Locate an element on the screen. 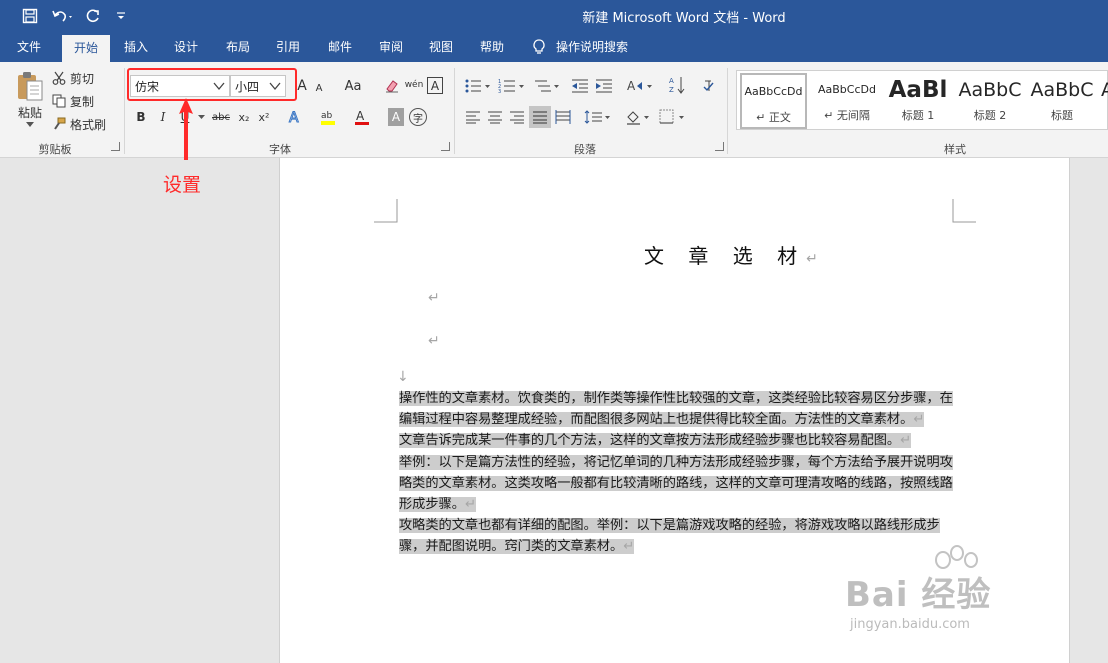 The image size is (1108, 663). style-sample: AaBbCcDd is located at coordinates (773, 91).